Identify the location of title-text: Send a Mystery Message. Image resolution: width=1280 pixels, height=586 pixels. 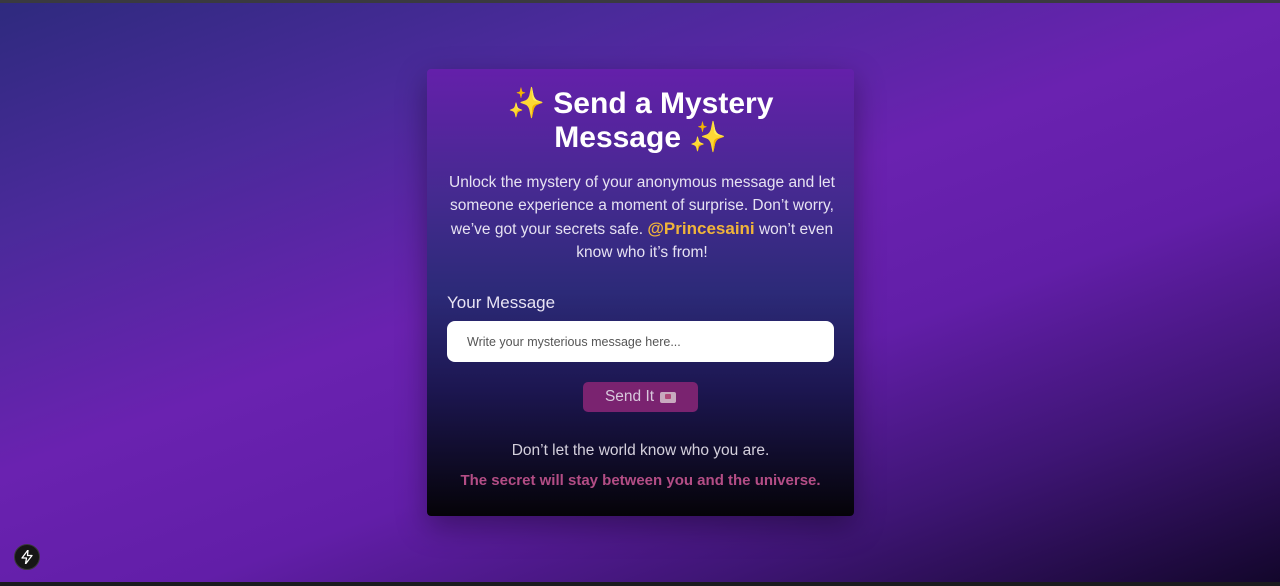
(663, 120).